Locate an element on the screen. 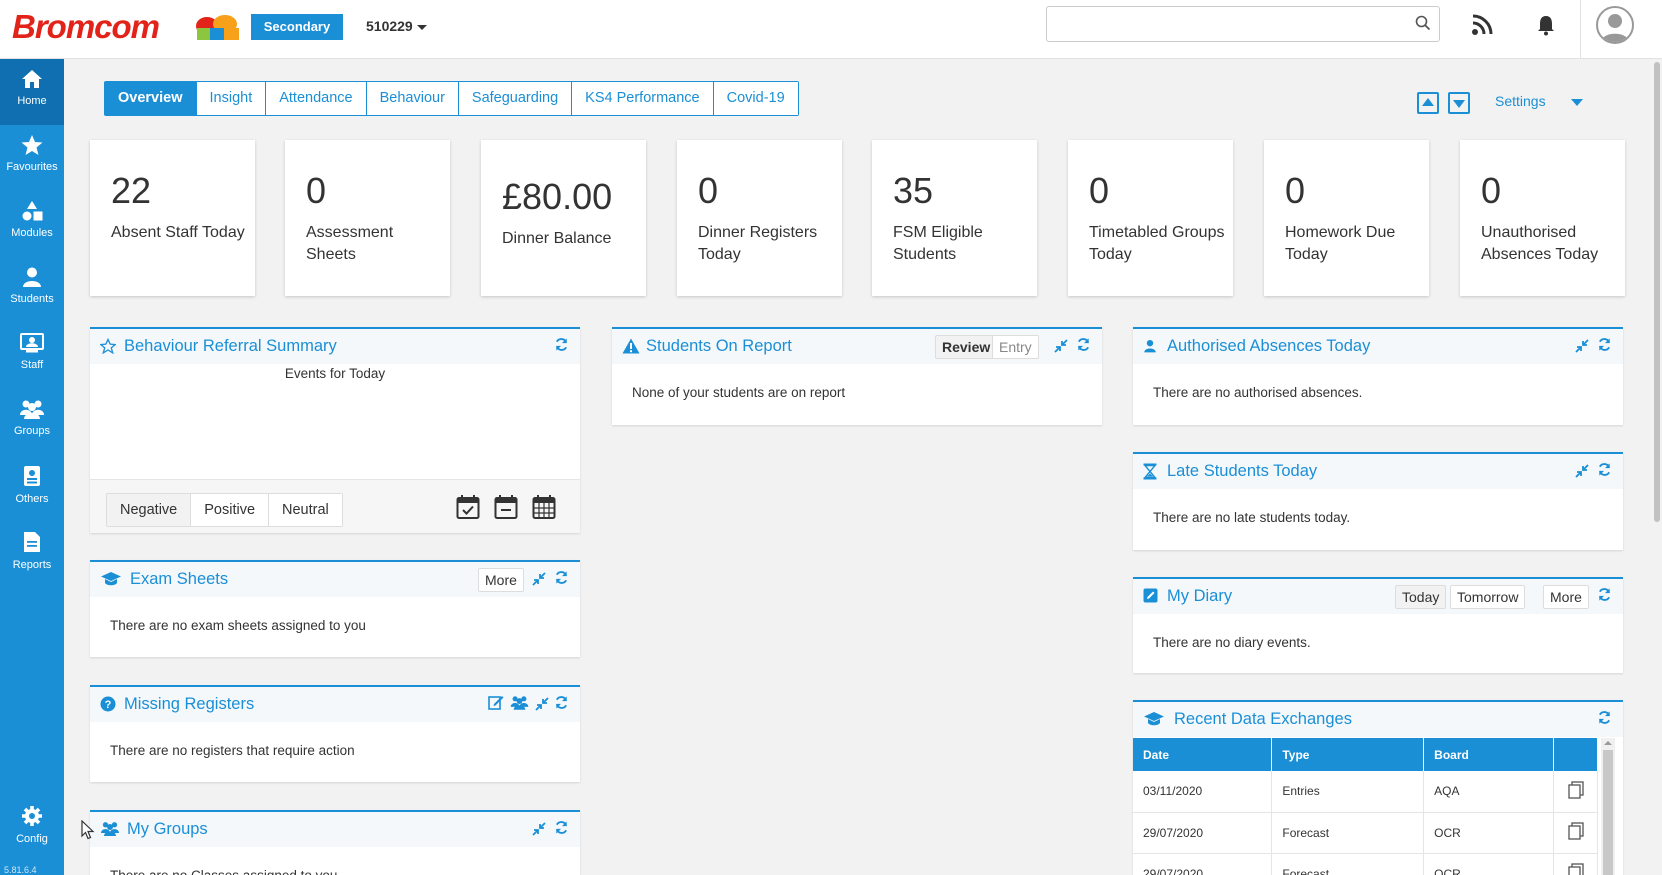 The width and height of the screenshot is (1662, 875). table-scrollbar-thumb is located at coordinates (1608, 812).